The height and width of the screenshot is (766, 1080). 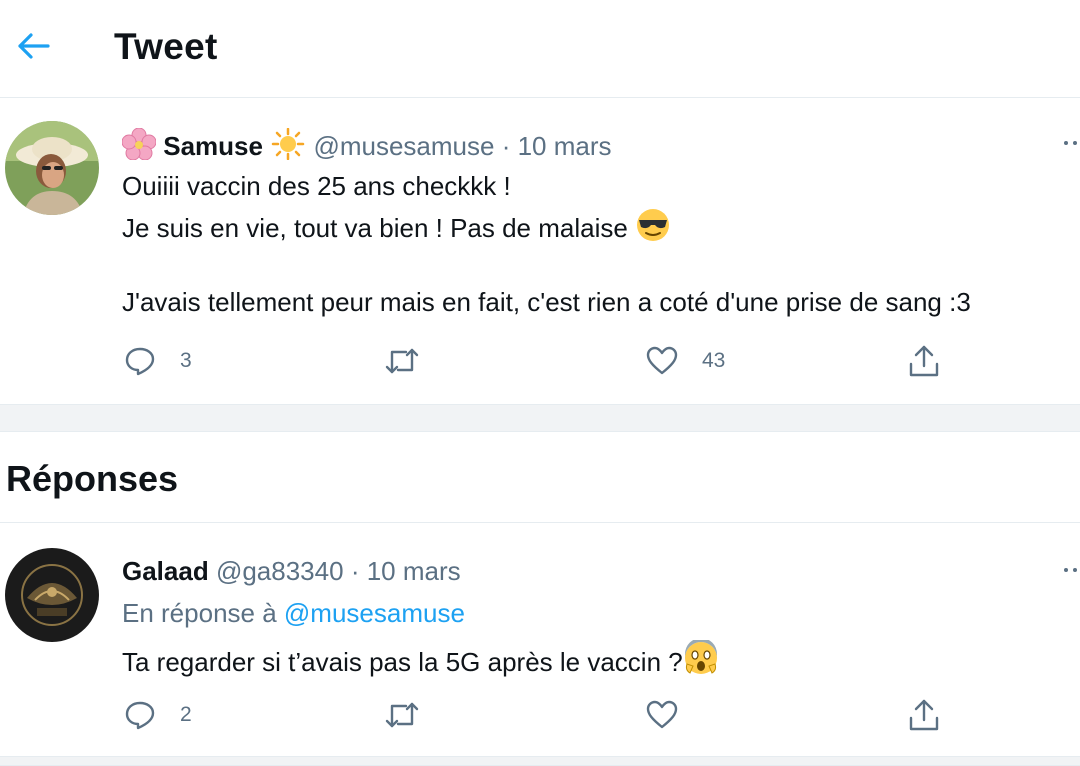 I want to click on in-reply-to: En réponse à @musesamuse, so click(x=293, y=613).